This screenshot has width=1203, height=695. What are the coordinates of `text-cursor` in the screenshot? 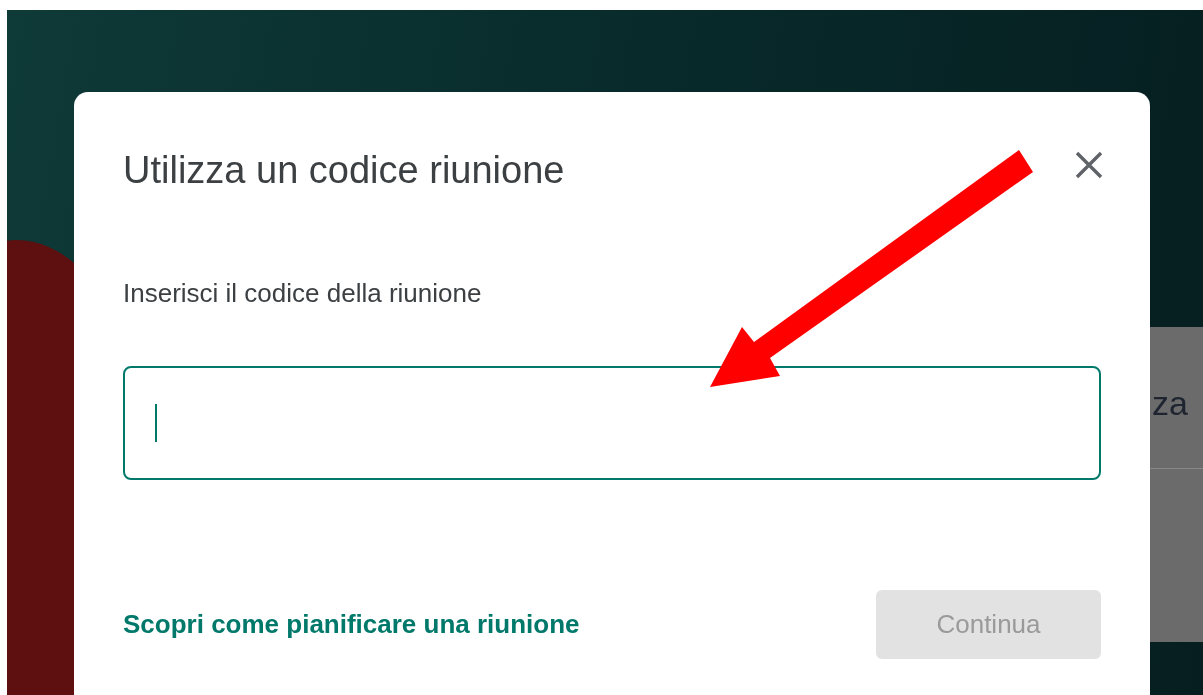 It's located at (156, 422).